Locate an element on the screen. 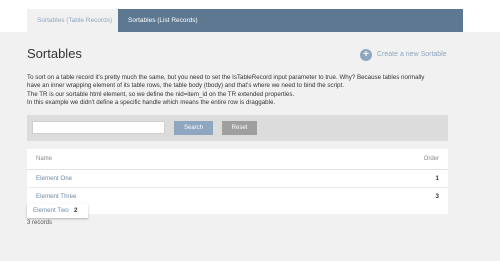 This screenshot has height=261, width=500. row-order: 1 is located at coordinates (437, 178).